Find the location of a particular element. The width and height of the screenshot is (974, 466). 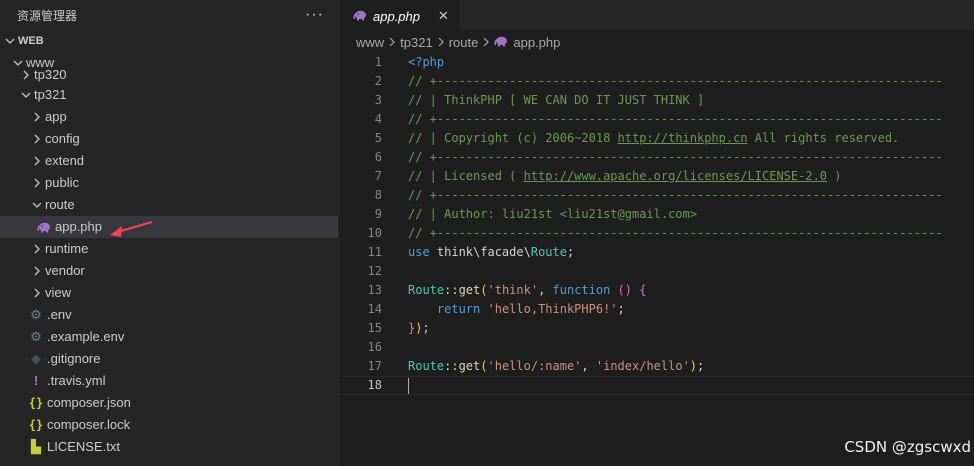

code-line: 15}); is located at coordinates (656, 328).